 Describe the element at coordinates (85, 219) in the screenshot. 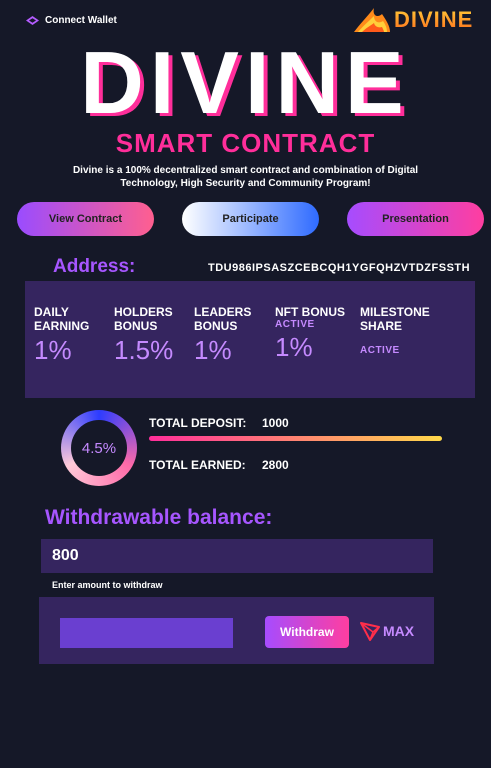

I see `view-contract-button: View Contract` at that location.